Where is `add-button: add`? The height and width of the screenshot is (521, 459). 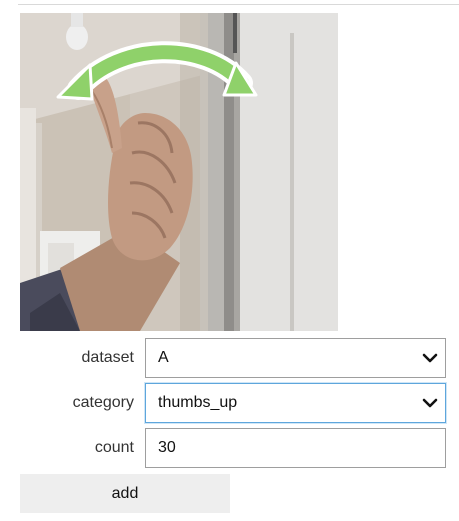 add-button: add is located at coordinates (125, 493).